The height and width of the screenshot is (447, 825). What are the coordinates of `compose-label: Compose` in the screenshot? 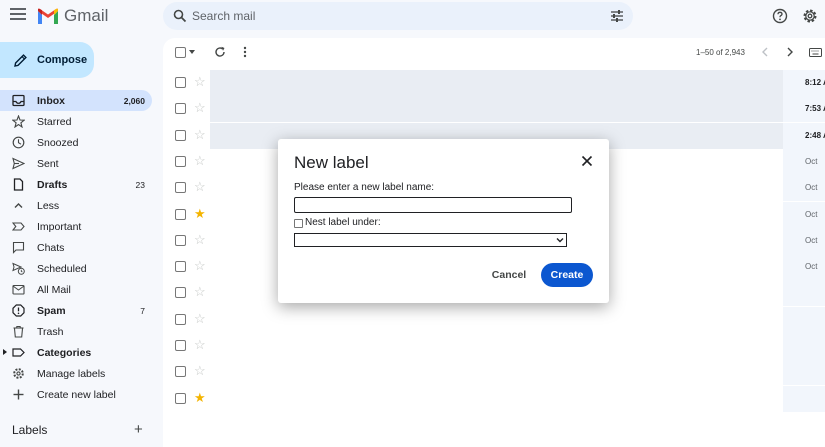 It's located at (62, 60).